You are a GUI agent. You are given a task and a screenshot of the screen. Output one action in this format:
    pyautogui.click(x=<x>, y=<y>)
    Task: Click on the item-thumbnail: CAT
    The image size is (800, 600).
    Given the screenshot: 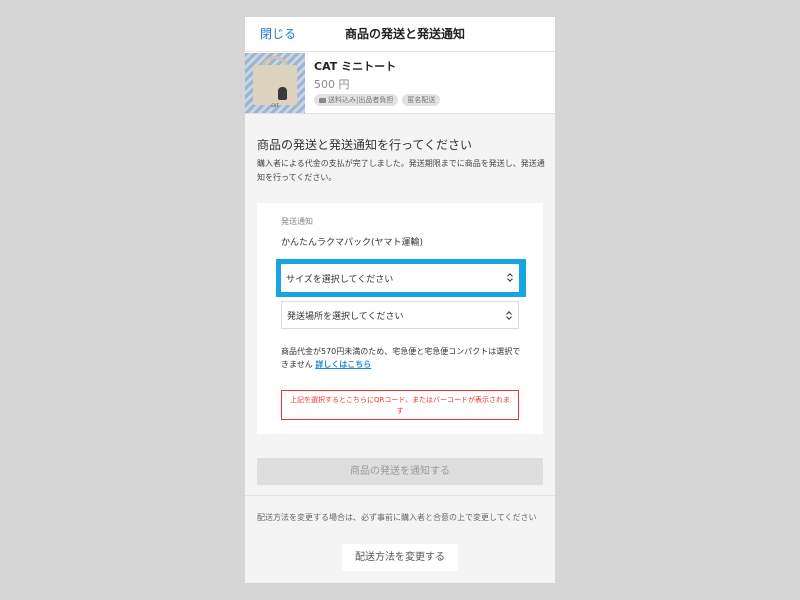 What is the action you would take?
    pyautogui.click(x=275, y=83)
    